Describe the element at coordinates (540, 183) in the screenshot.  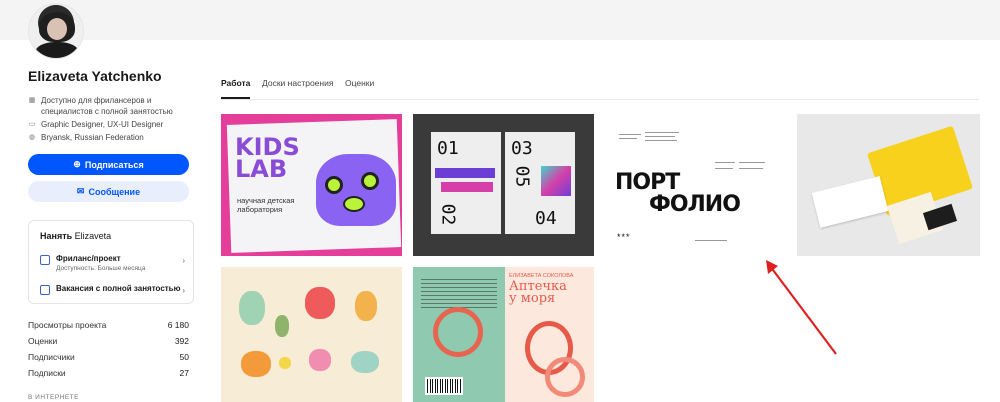
I see `magazine-right-page: 03 05 04` at that location.